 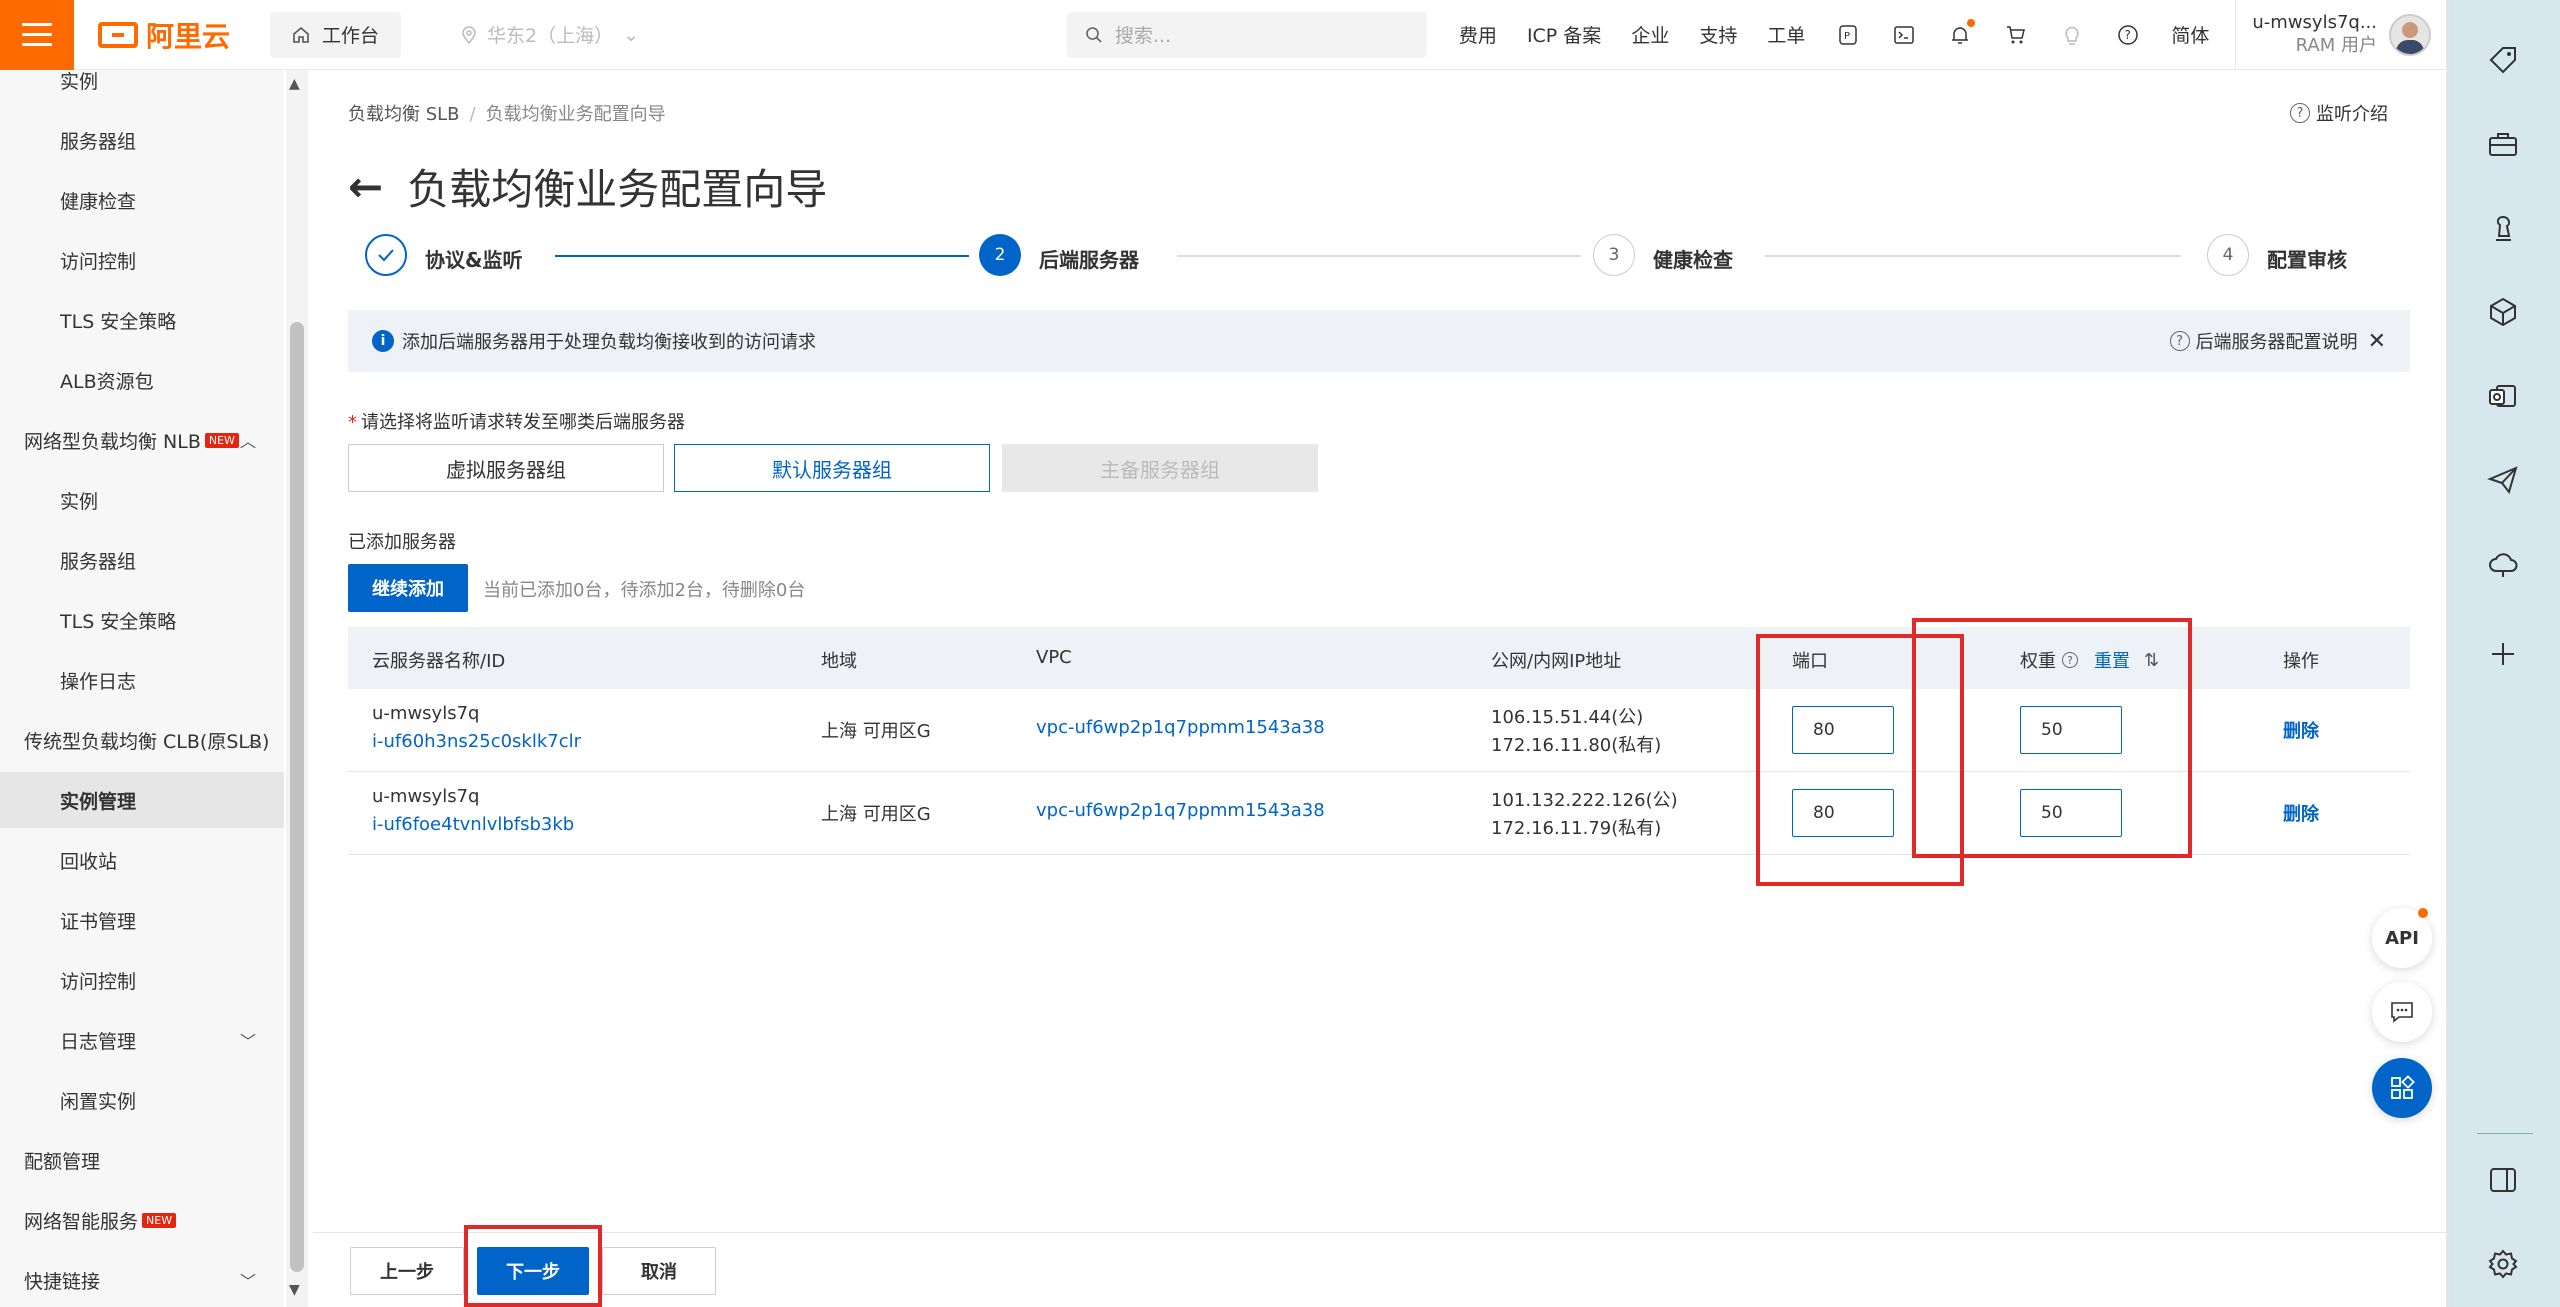 I want to click on sidebar-item-label: 网络智能服务, so click(x=81, y=1221).